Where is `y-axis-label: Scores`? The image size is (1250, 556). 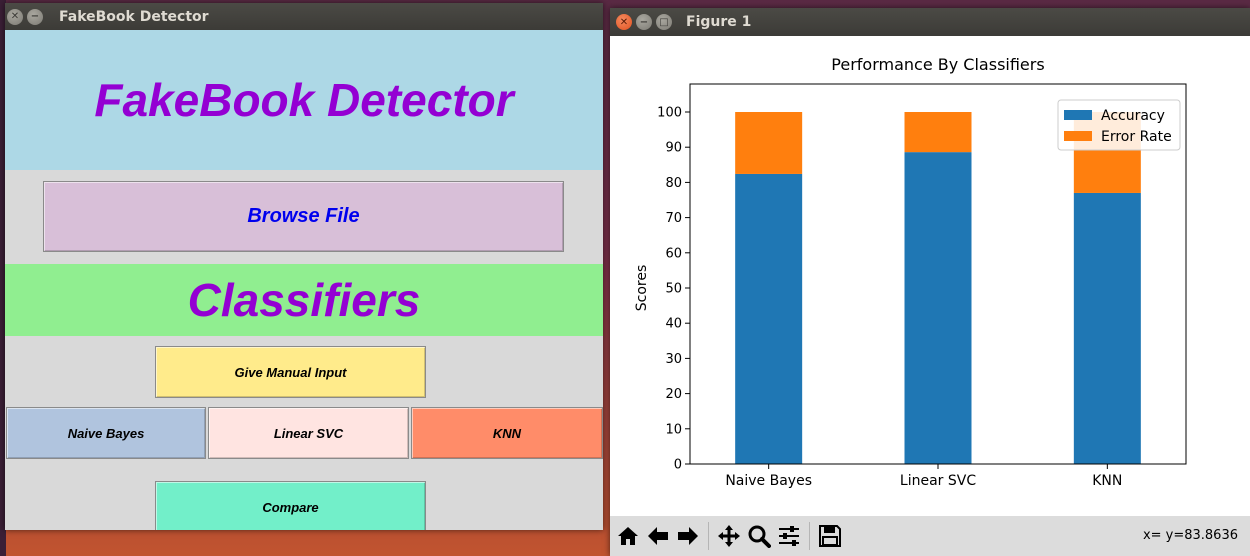
y-axis-label: Scores is located at coordinates (642, 288).